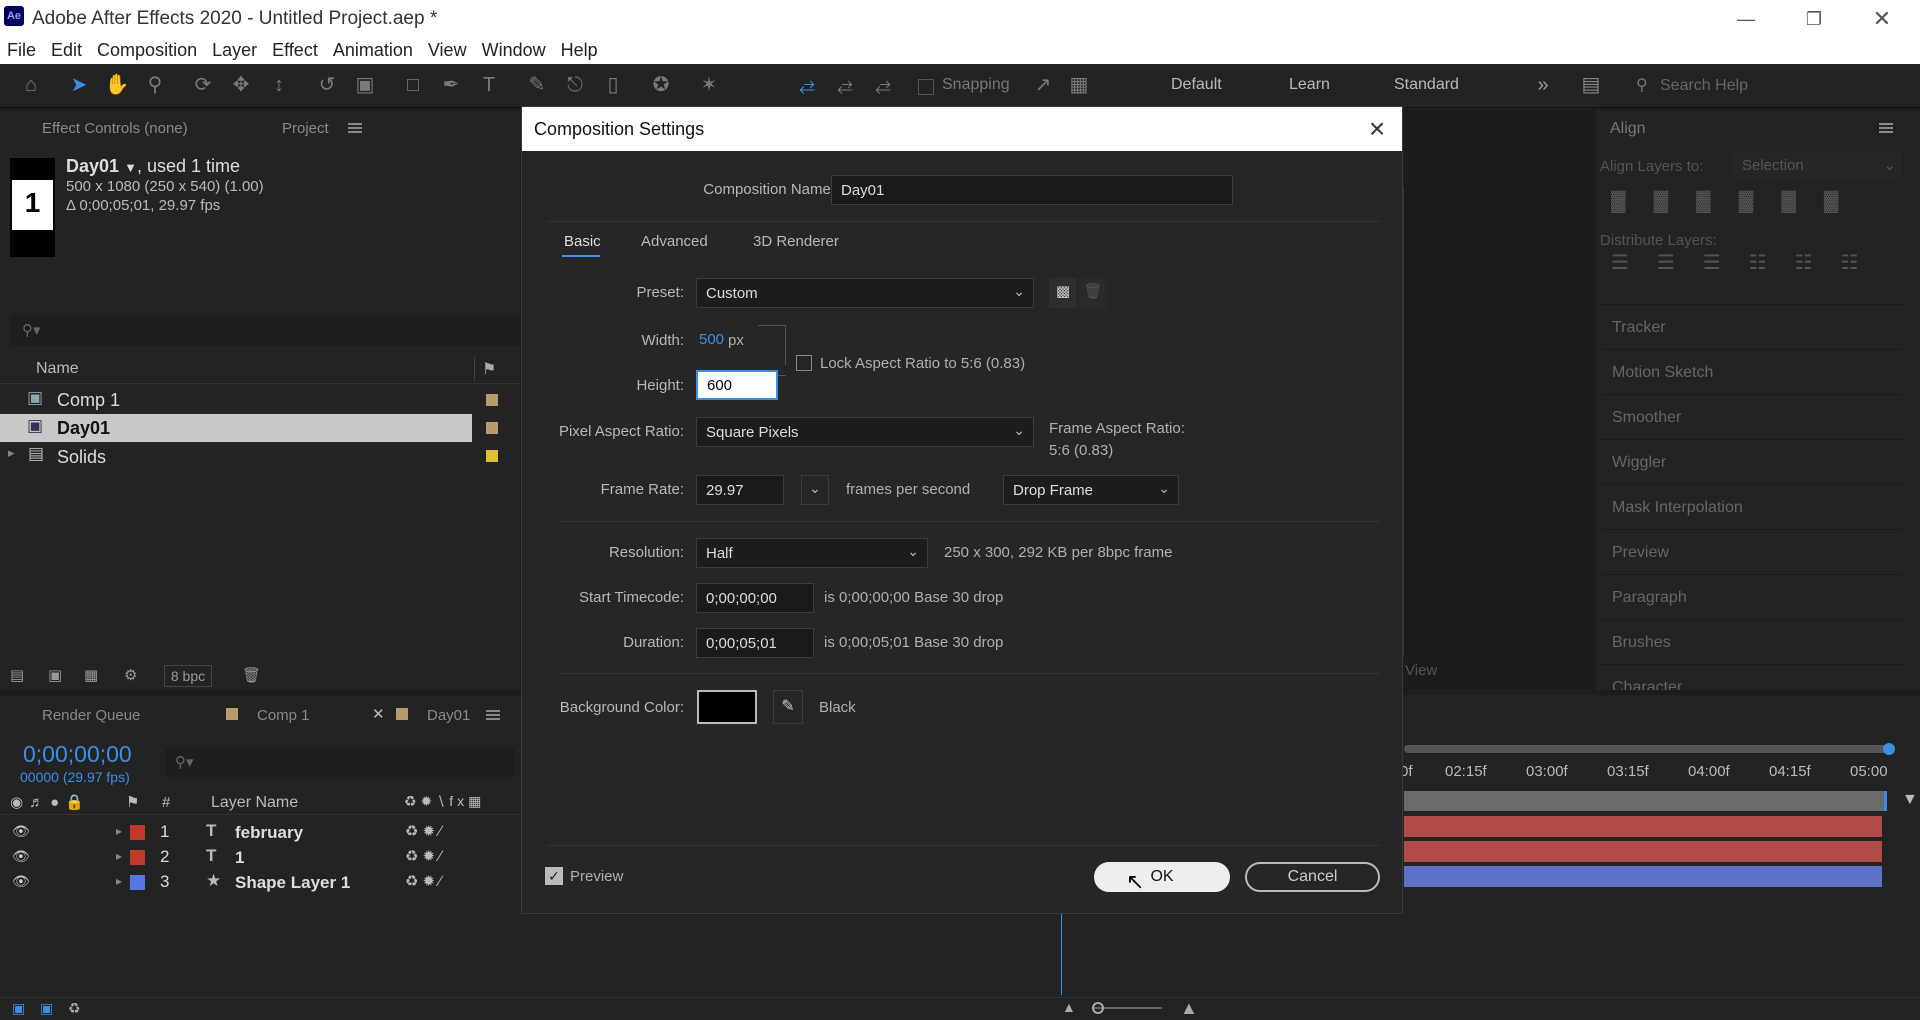  What do you see at coordinates (269, 833) in the screenshot?
I see `layer-name: february` at bounding box center [269, 833].